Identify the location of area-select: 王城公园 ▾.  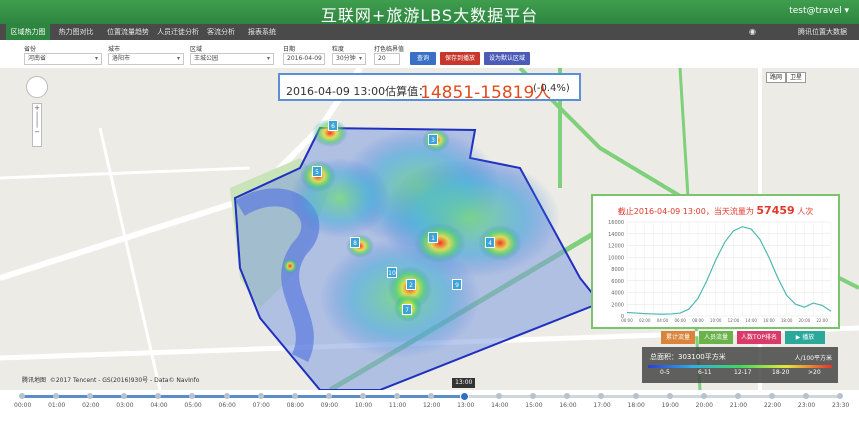
(232, 59).